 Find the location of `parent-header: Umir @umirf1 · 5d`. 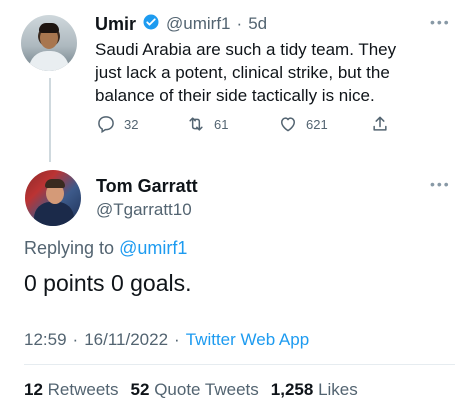

parent-header: Umir @umirf1 · 5d is located at coordinates (181, 24).